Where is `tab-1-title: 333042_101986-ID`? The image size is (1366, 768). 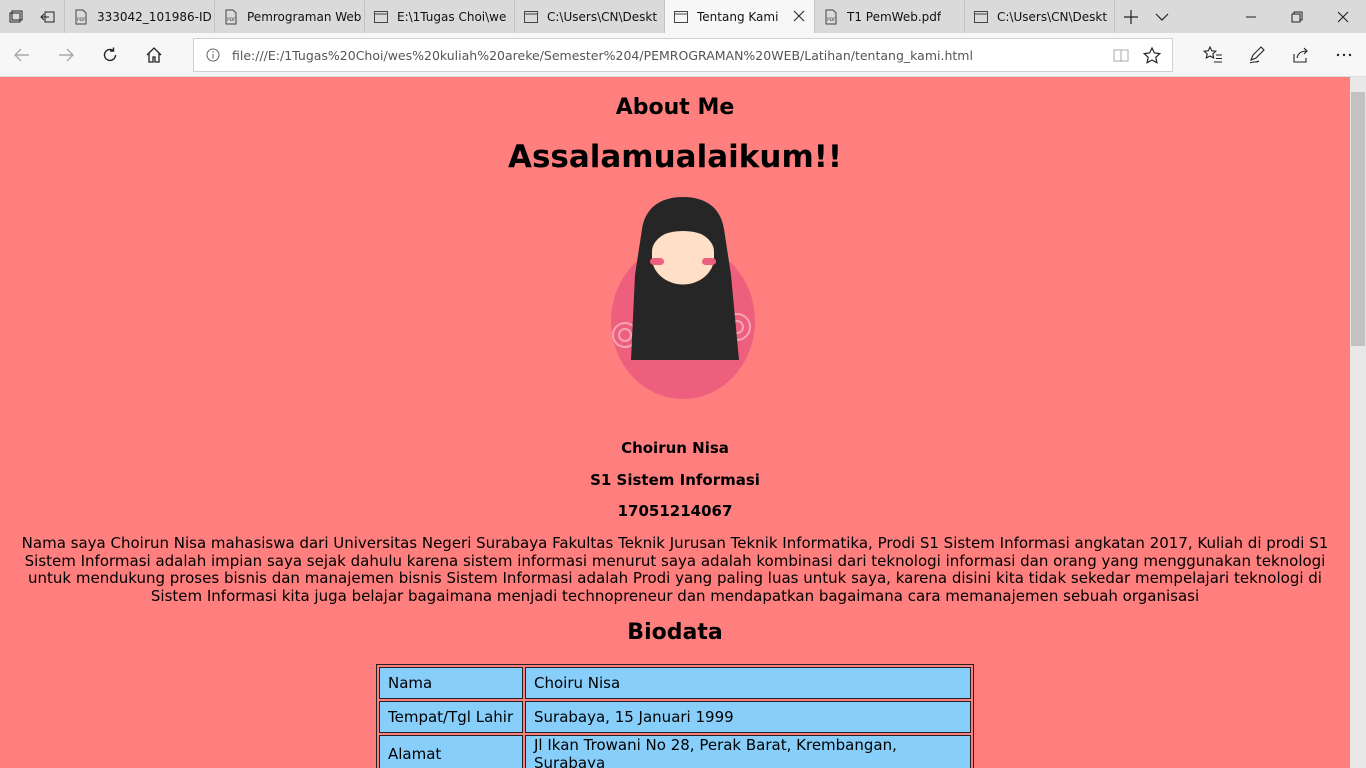 tab-1-title: 333042_101986-ID is located at coordinates (154, 16).